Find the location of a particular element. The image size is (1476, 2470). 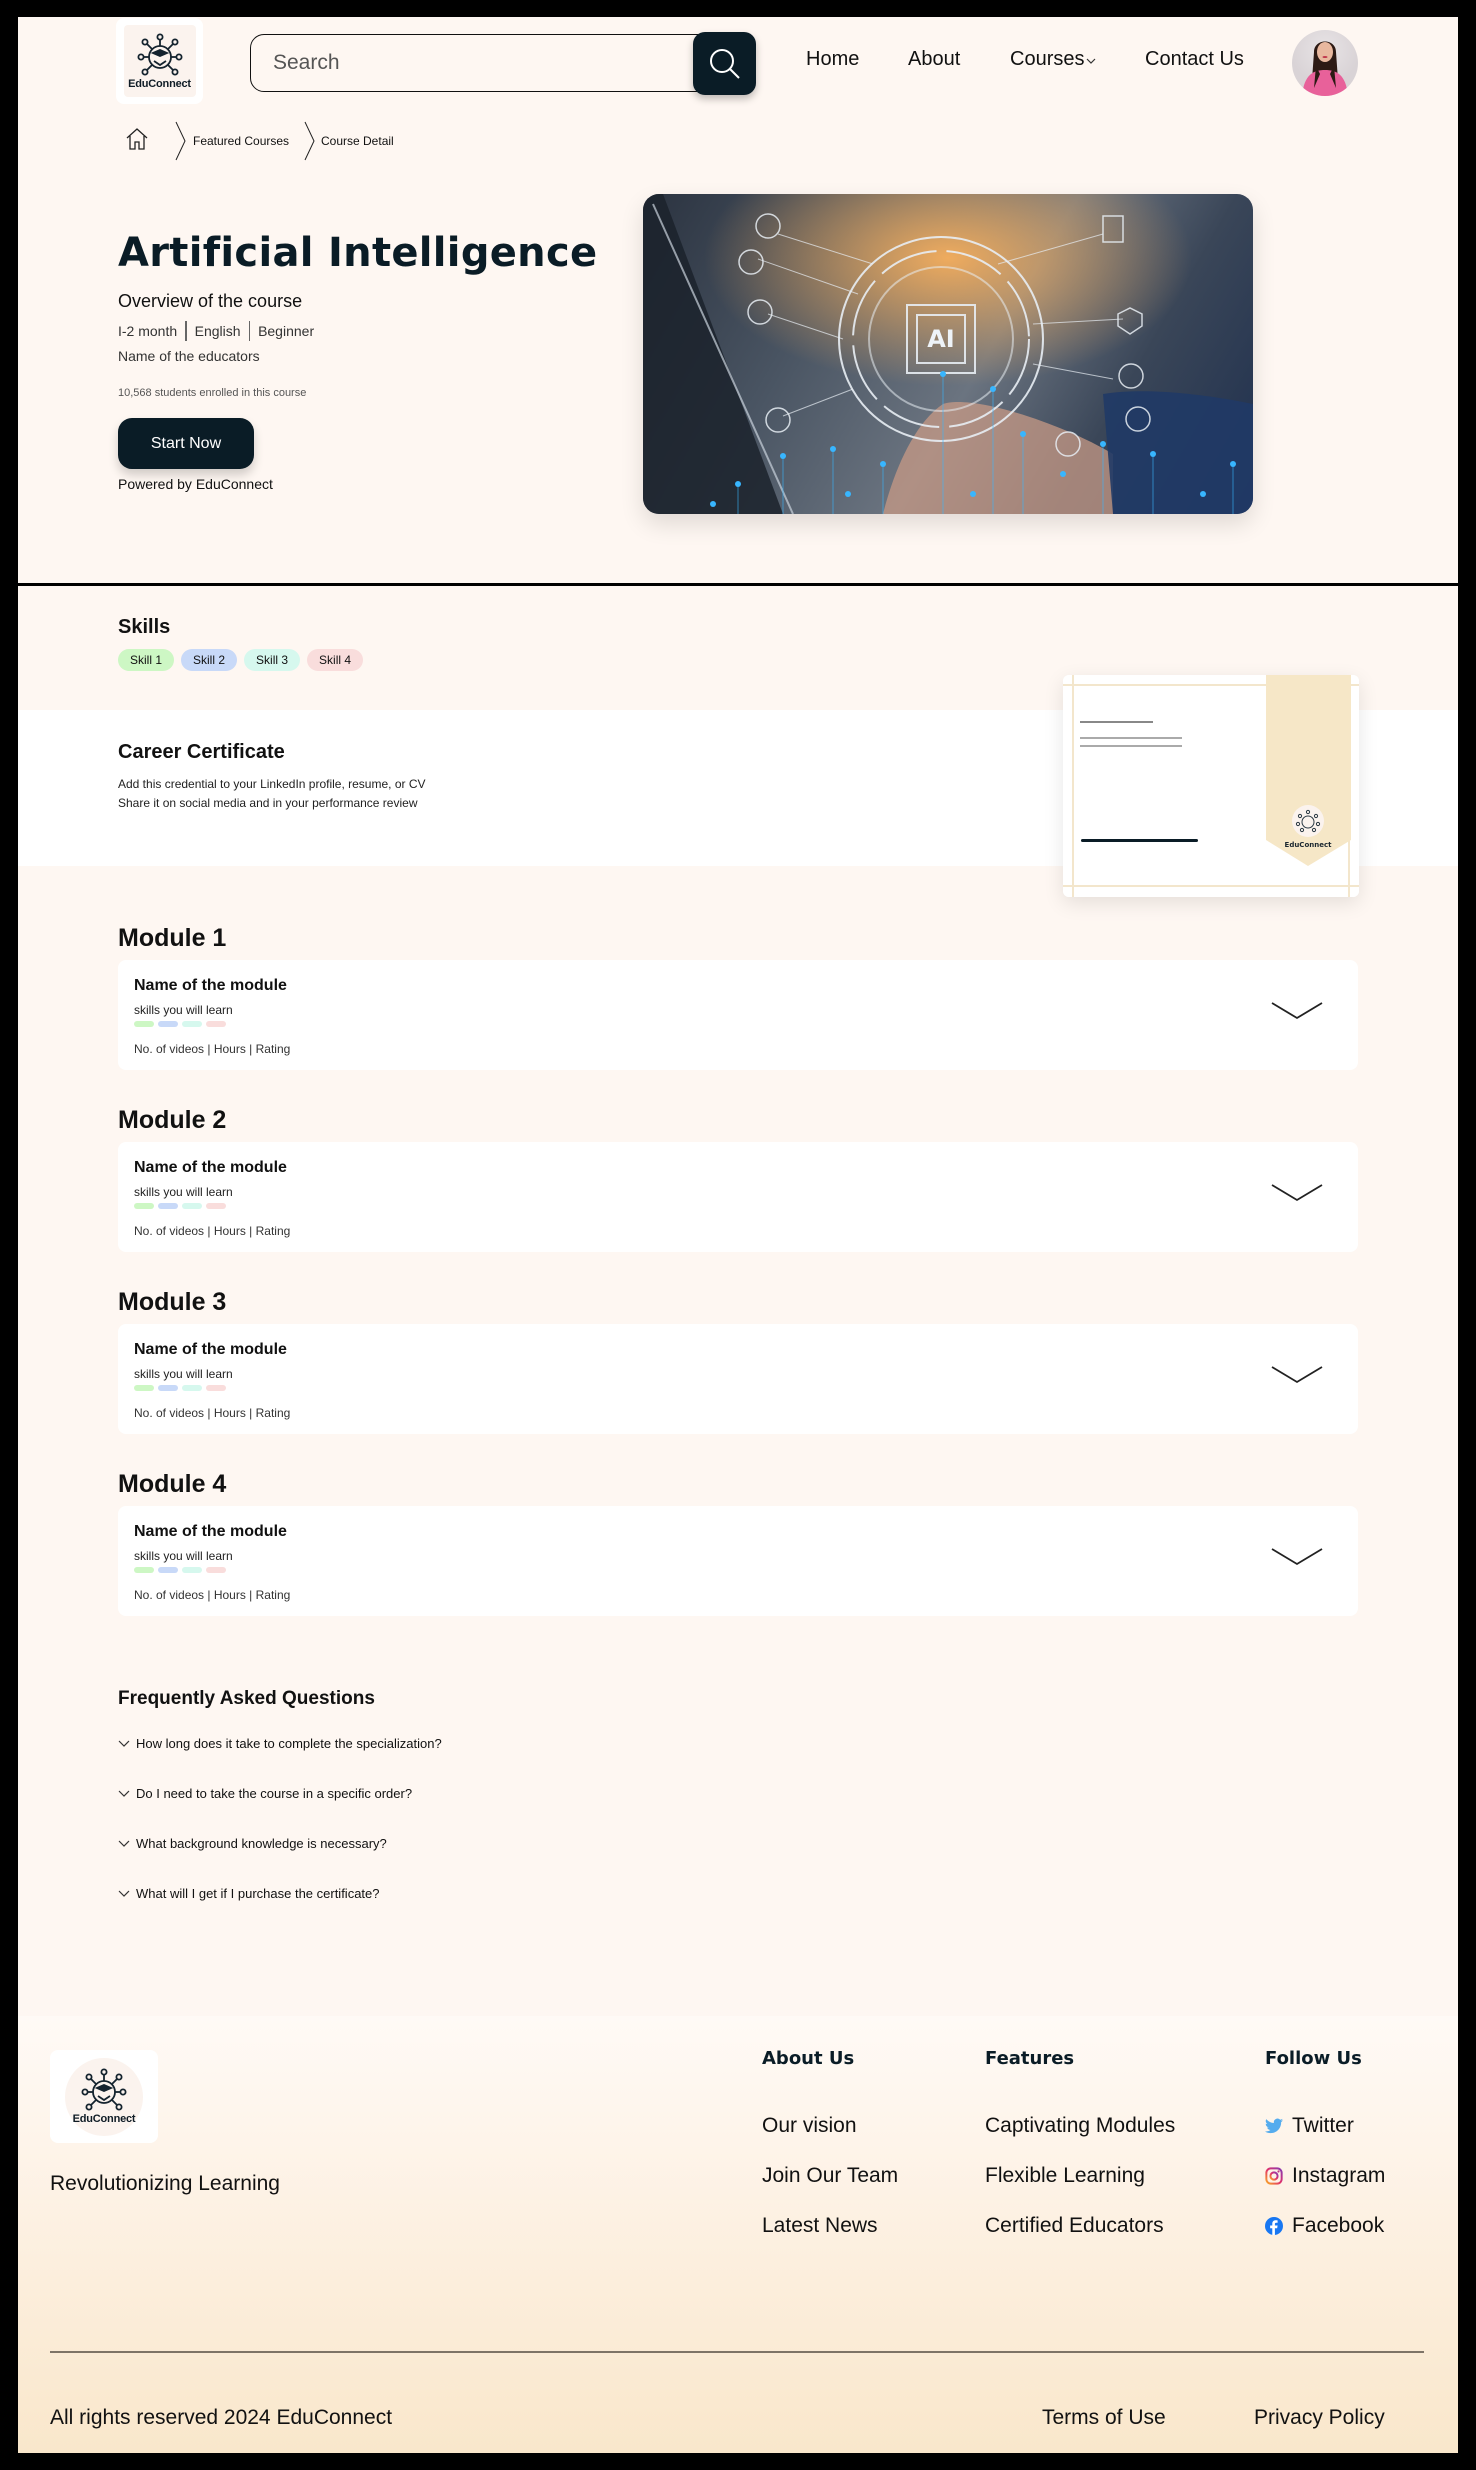

faq-heading: Frequently Asked Questions is located at coordinates (246, 1698).